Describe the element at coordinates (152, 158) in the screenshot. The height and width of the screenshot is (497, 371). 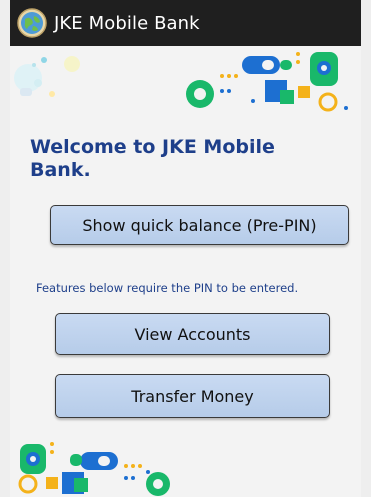
I see `welcome-heading: Welcome to JKE Mobile Bank.` at that location.